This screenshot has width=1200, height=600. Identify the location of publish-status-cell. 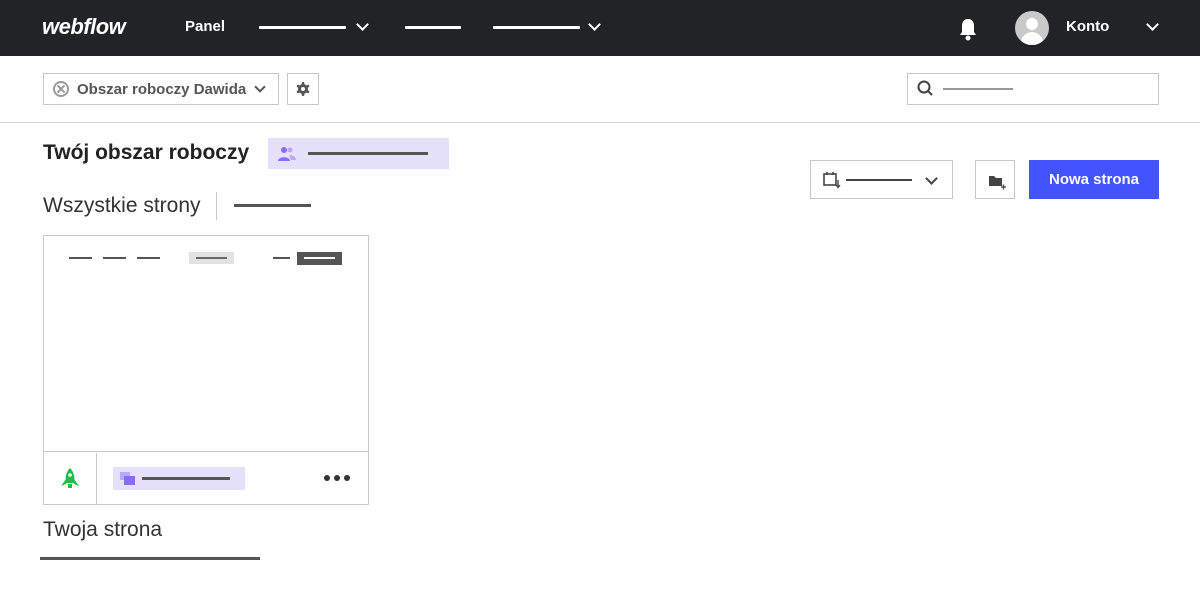
(70, 478).